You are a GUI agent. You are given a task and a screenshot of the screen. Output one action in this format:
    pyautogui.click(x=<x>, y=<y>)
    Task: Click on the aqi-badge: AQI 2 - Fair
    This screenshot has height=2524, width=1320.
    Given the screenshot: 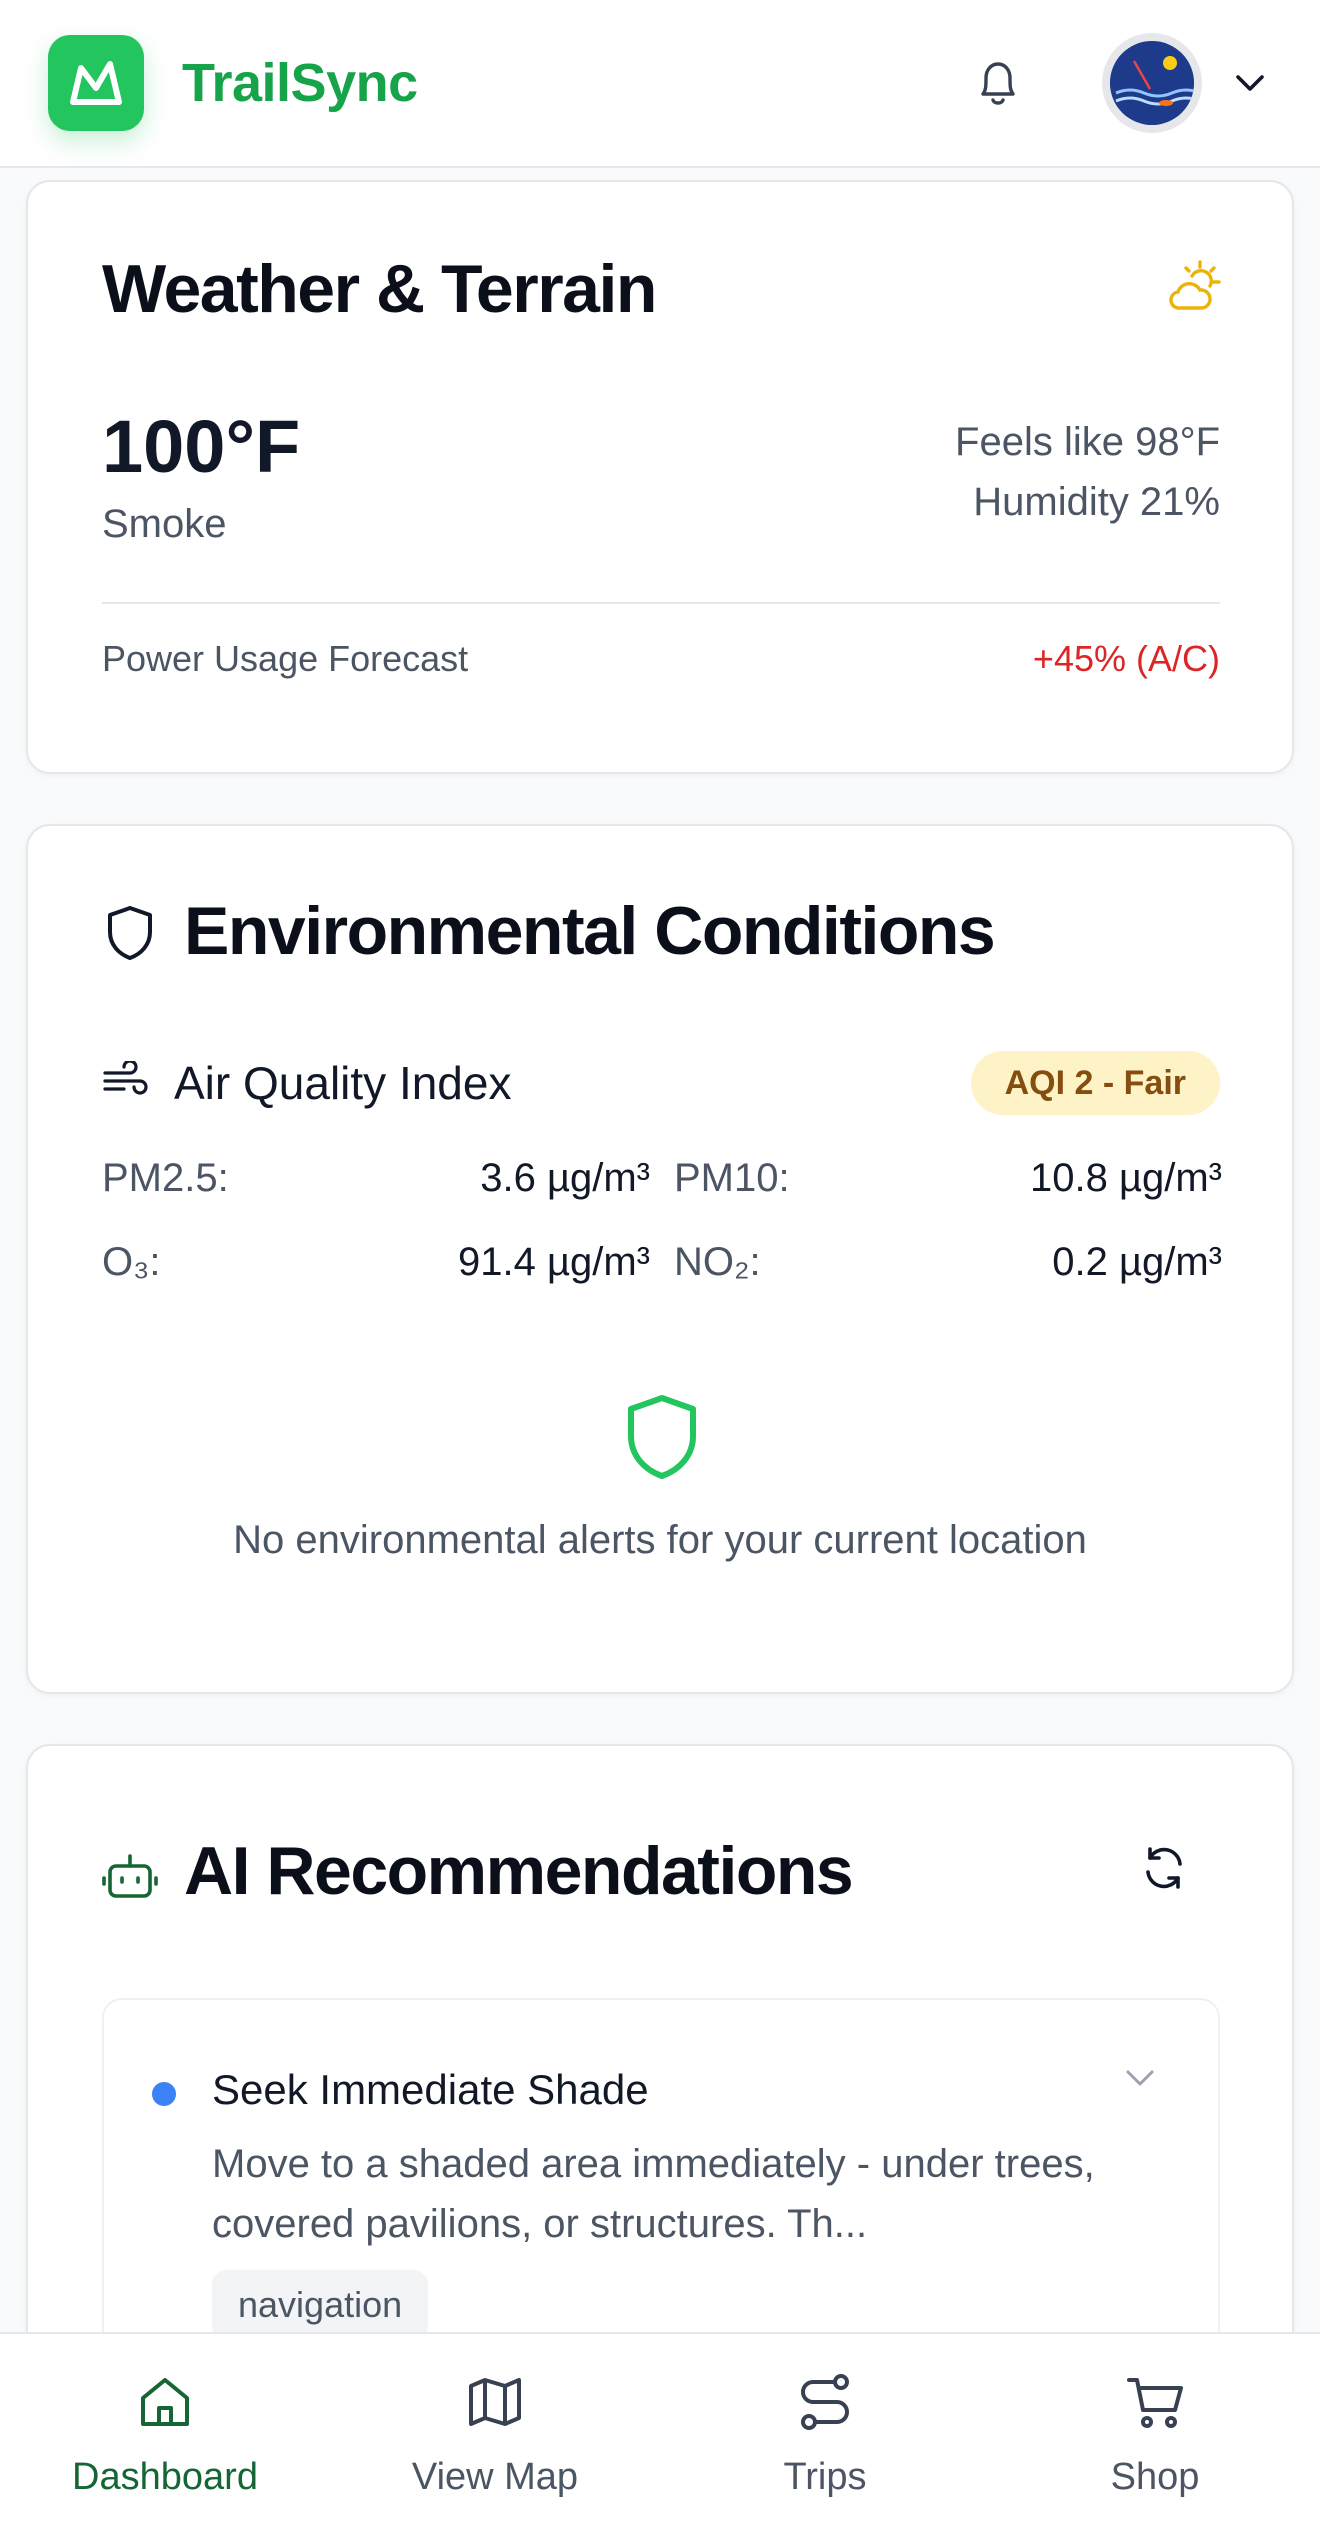 What is the action you would take?
    pyautogui.click(x=1095, y=1083)
    